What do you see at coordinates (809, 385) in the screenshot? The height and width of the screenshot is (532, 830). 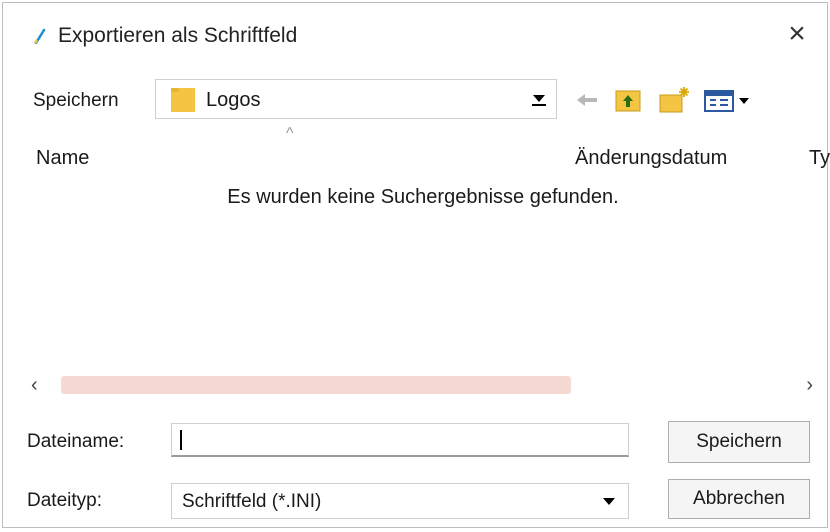 I see `scroll-right-icon: ›` at bounding box center [809, 385].